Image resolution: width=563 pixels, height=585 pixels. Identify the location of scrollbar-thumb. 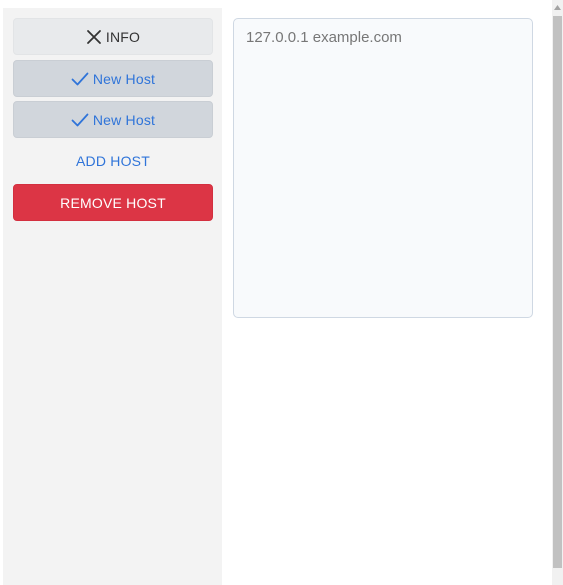
(557, 292).